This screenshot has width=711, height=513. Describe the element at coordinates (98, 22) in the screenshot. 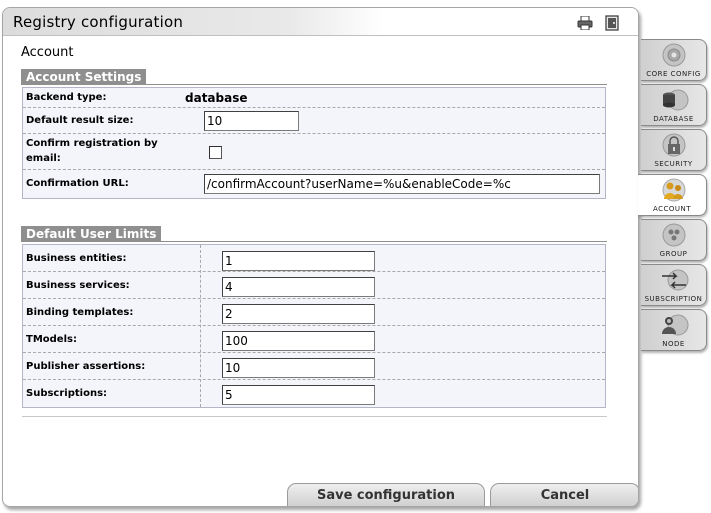

I see `window-title: Registry configuration` at that location.